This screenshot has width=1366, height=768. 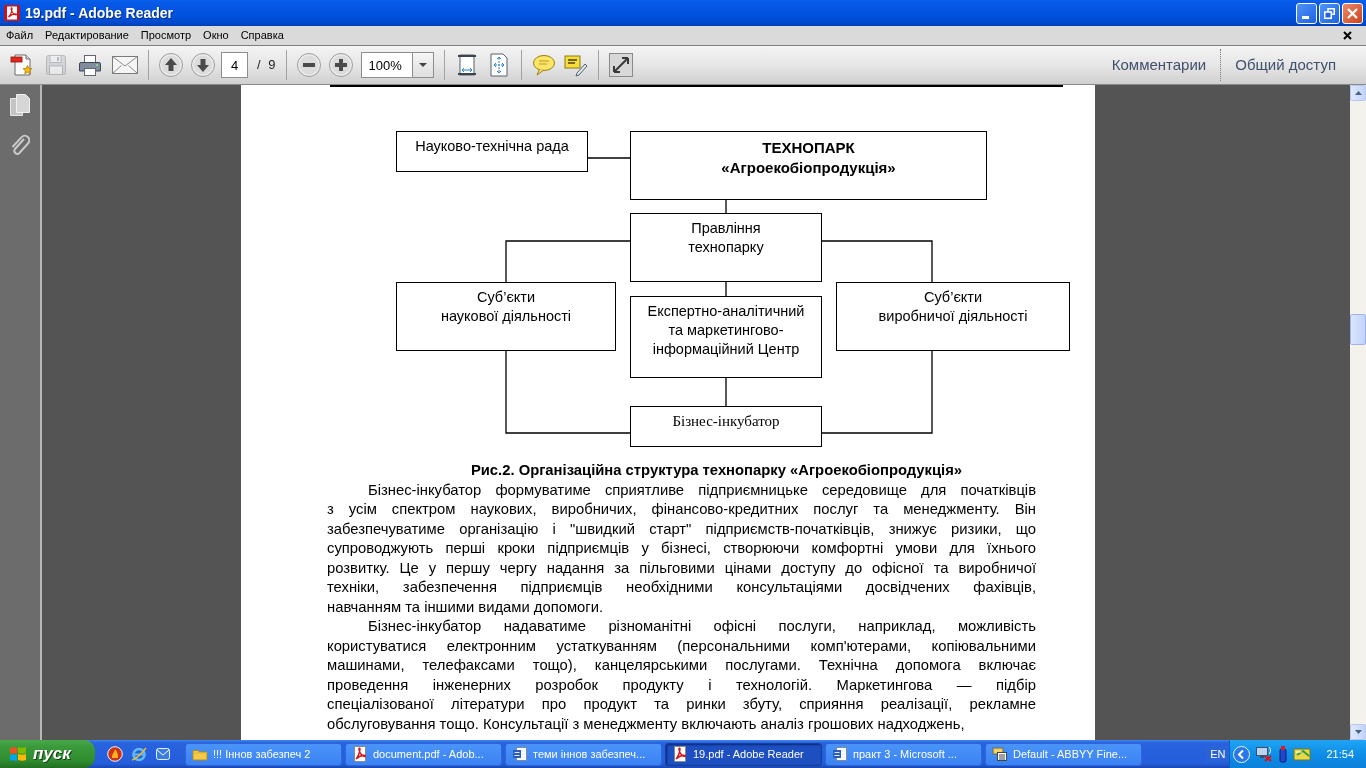 What do you see at coordinates (1283, 754) in the screenshot?
I see `device-icon` at bounding box center [1283, 754].